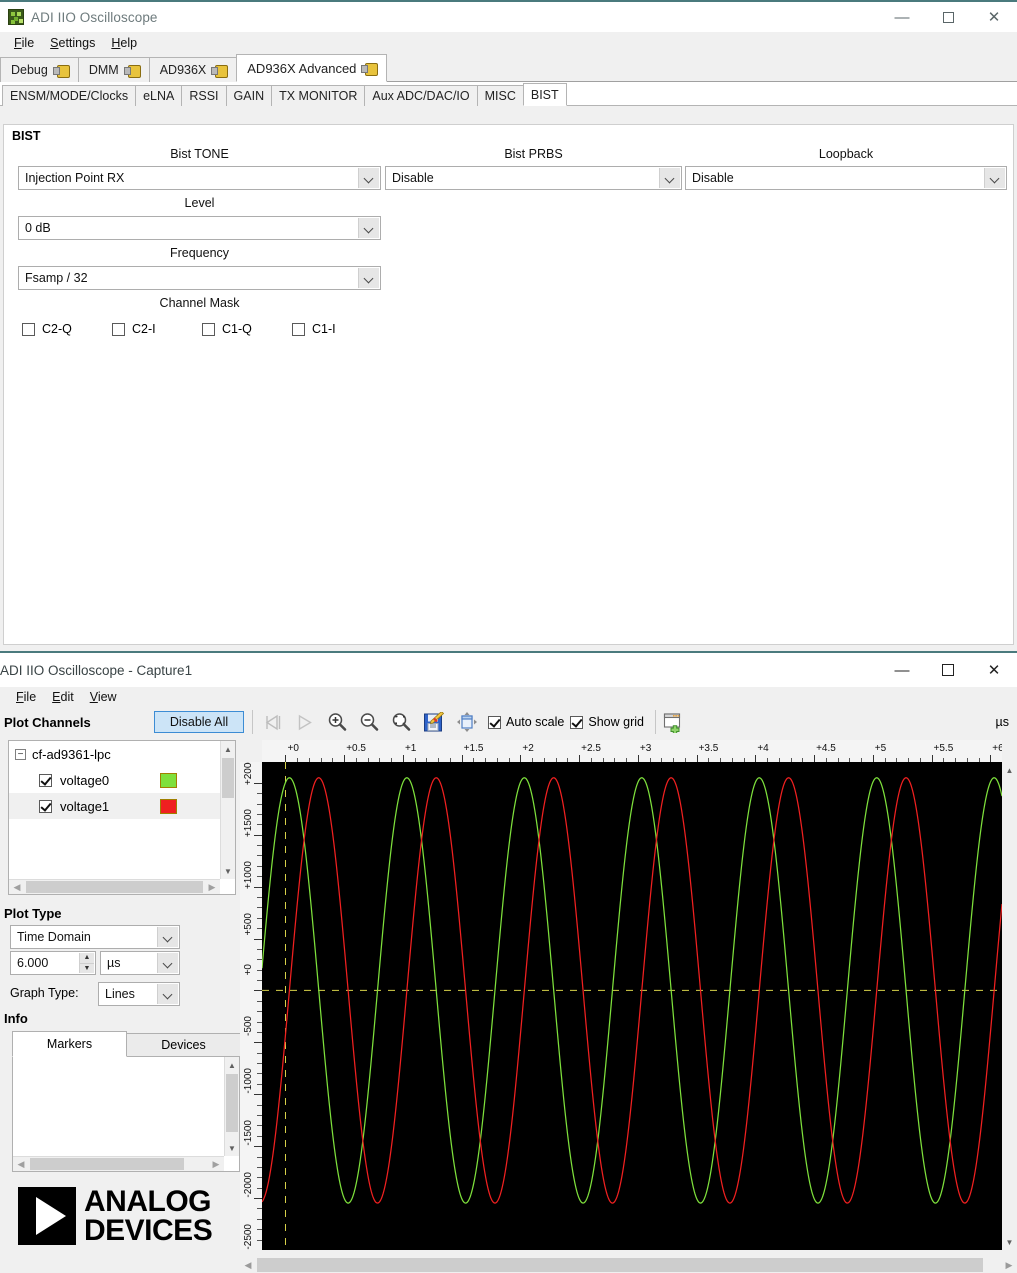 The width and height of the screenshot is (1017, 1273). I want to click on spinner-up-icon: ▲, so click(87, 958).